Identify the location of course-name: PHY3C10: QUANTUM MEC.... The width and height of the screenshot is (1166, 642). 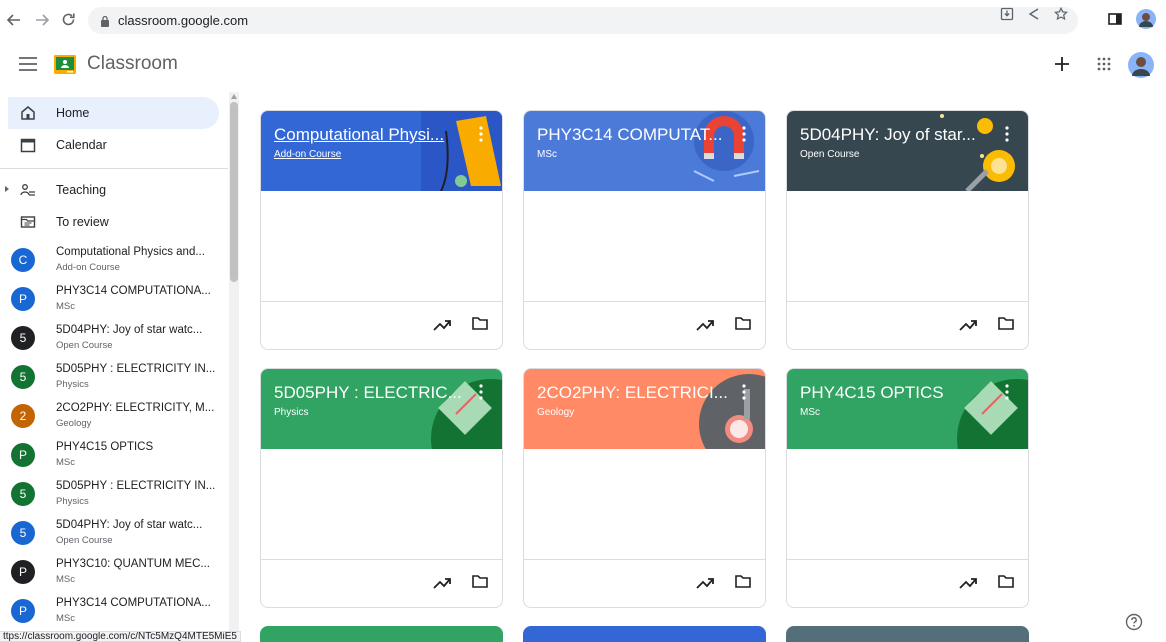
(133, 564).